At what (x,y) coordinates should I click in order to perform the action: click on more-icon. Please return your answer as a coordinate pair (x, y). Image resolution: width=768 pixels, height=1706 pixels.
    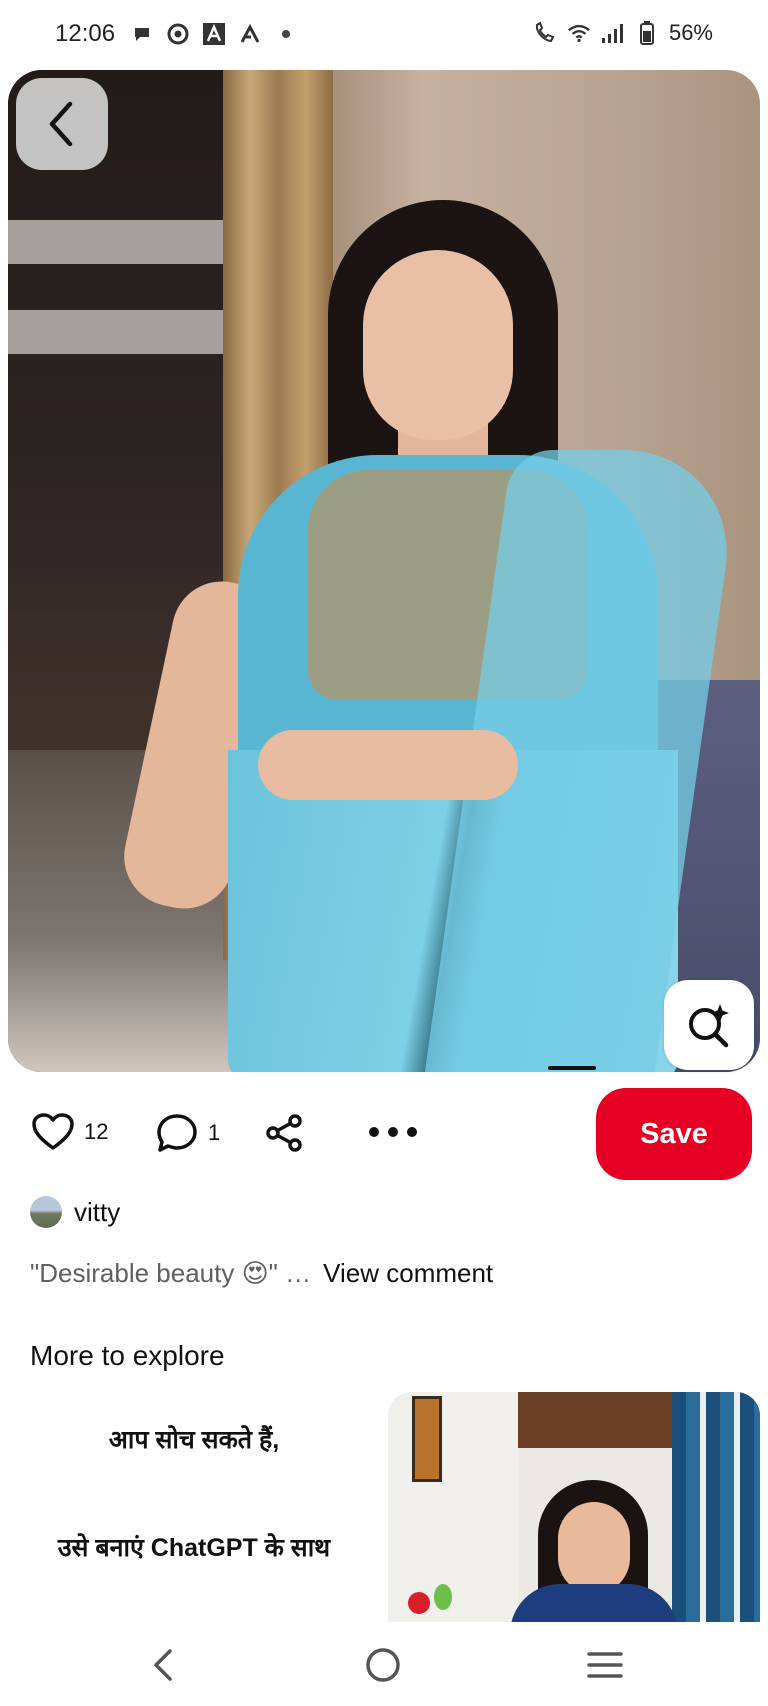
    Looking at the image, I should click on (393, 1132).